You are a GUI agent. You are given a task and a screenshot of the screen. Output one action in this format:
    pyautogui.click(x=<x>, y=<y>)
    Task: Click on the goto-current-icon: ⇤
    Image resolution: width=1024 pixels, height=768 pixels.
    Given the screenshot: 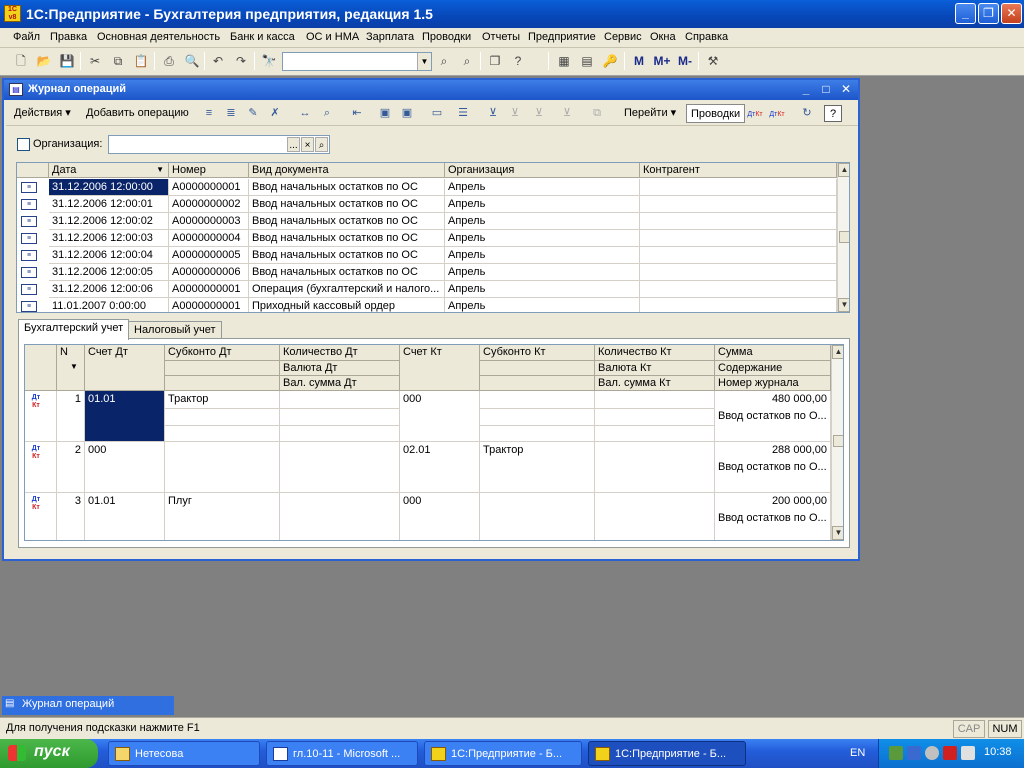 What is the action you would take?
    pyautogui.click(x=357, y=113)
    